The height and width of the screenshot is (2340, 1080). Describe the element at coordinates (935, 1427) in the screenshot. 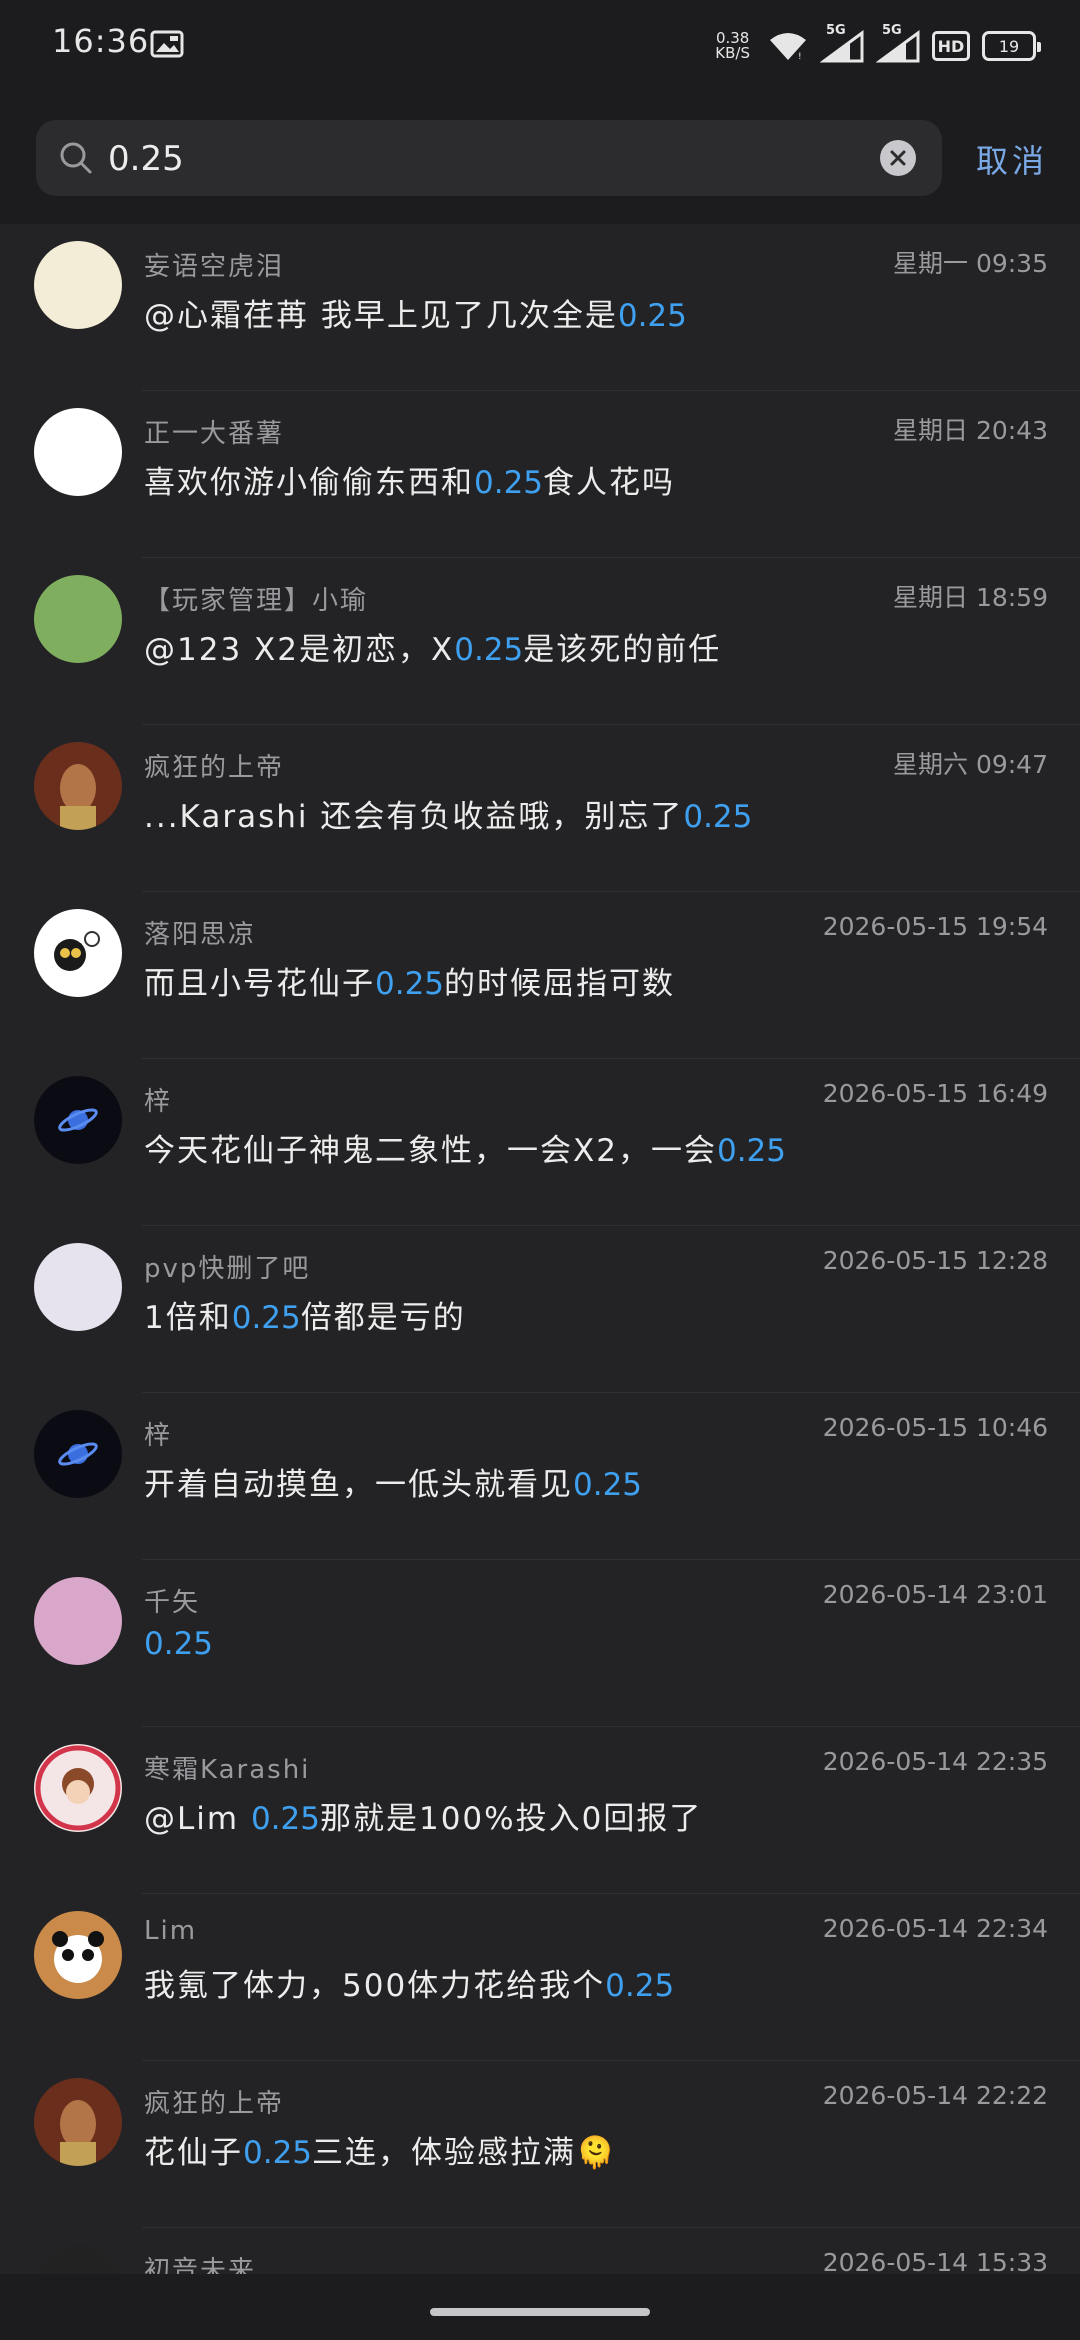

I see `message-time: 2026-05-15 10:46` at that location.